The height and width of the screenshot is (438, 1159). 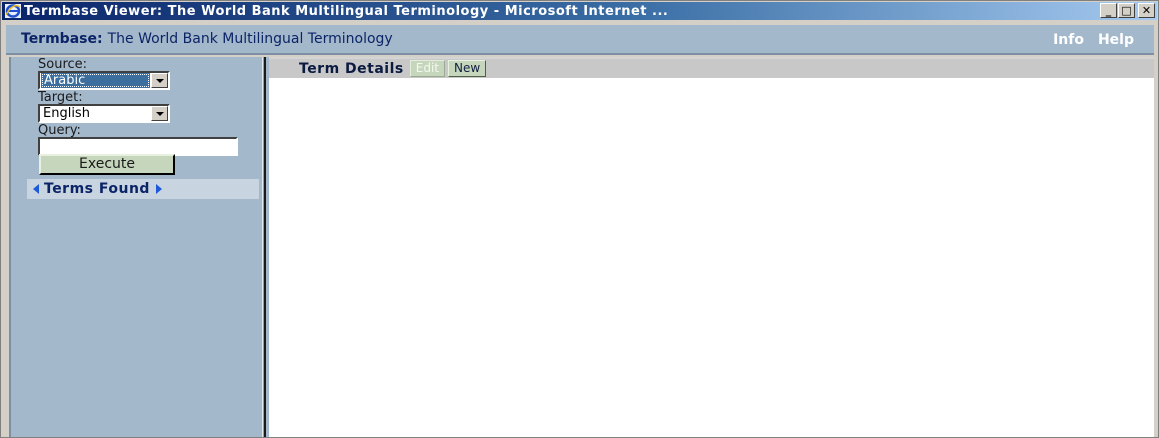 I want to click on splitter-handle, so click(x=264, y=247).